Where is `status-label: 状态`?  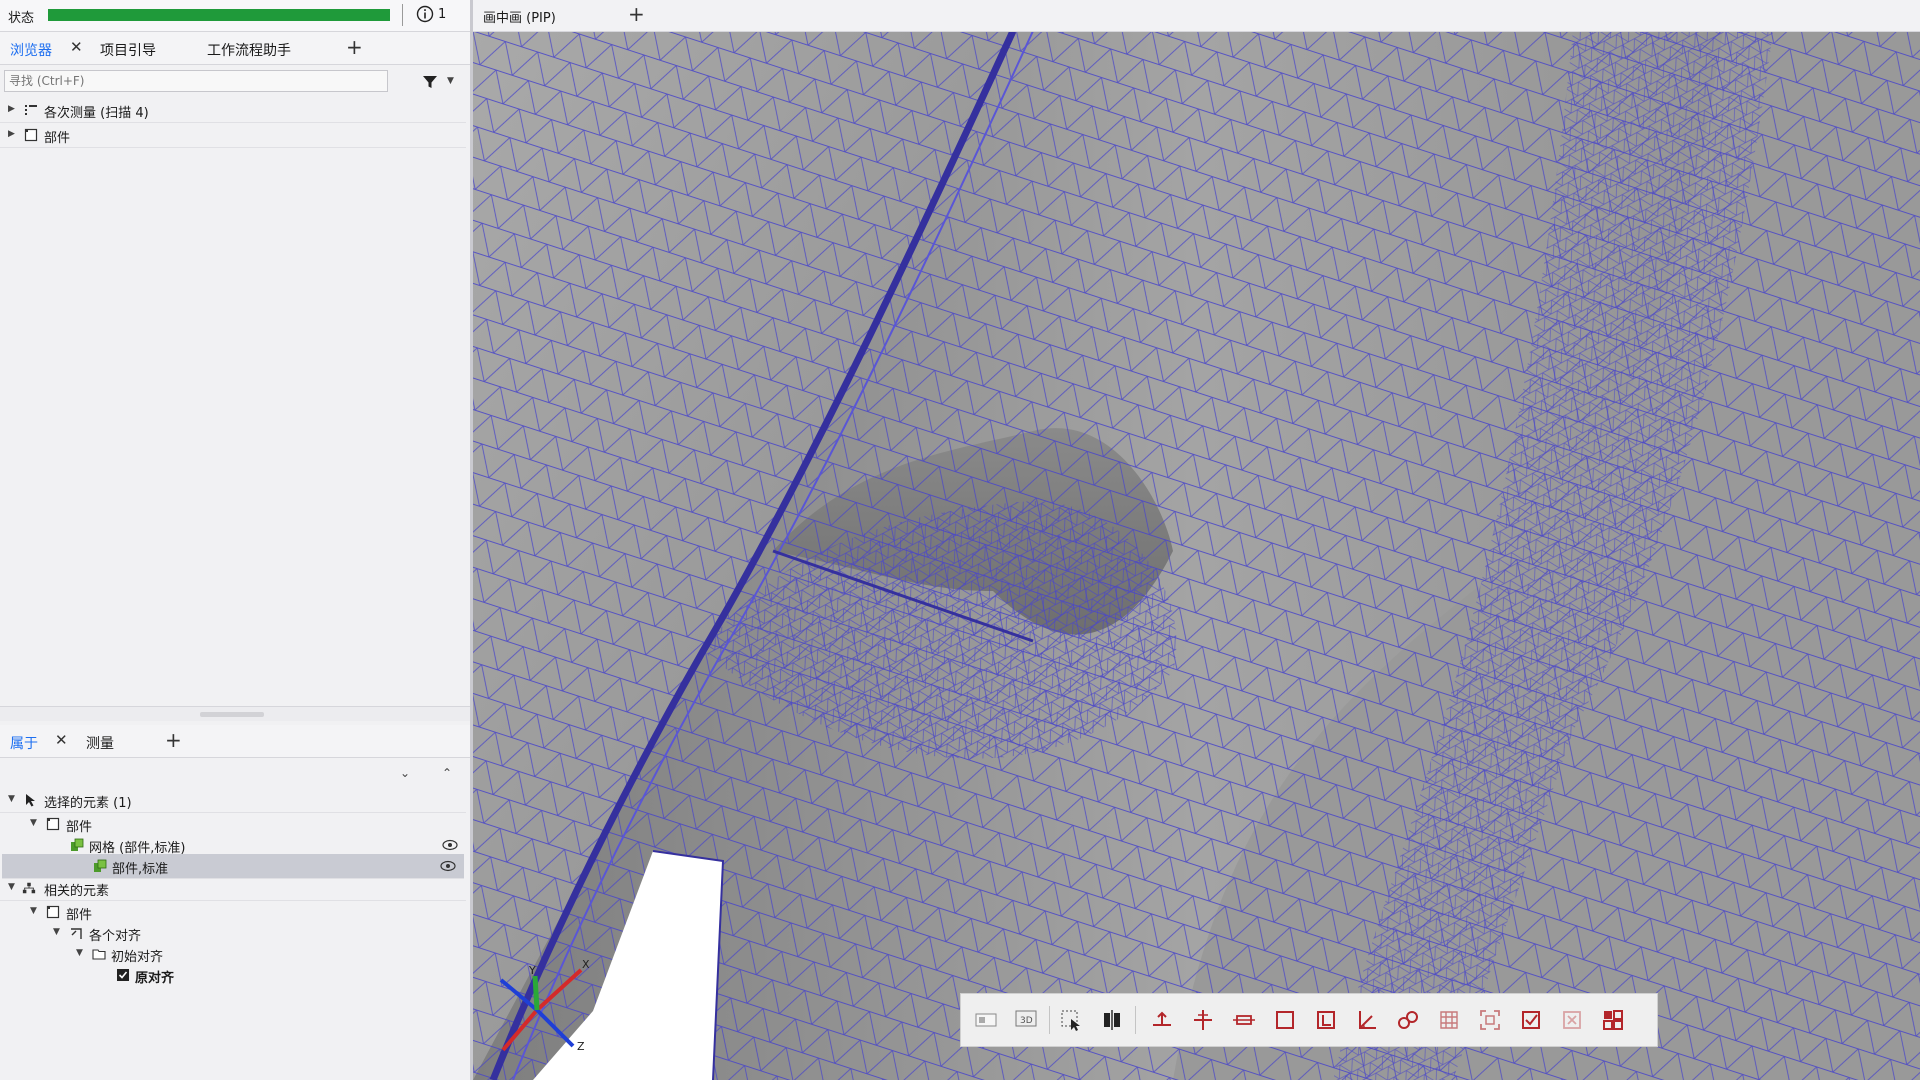
status-label: 状态 is located at coordinates (21, 18).